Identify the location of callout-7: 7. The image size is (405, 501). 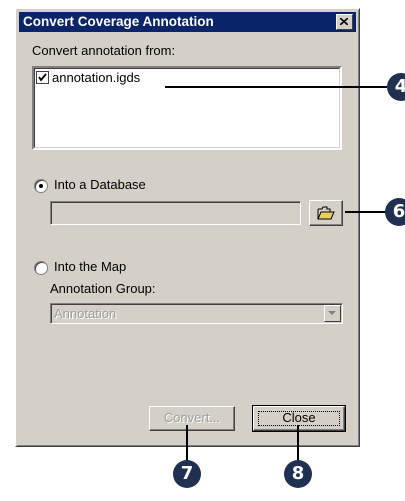
(187, 474).